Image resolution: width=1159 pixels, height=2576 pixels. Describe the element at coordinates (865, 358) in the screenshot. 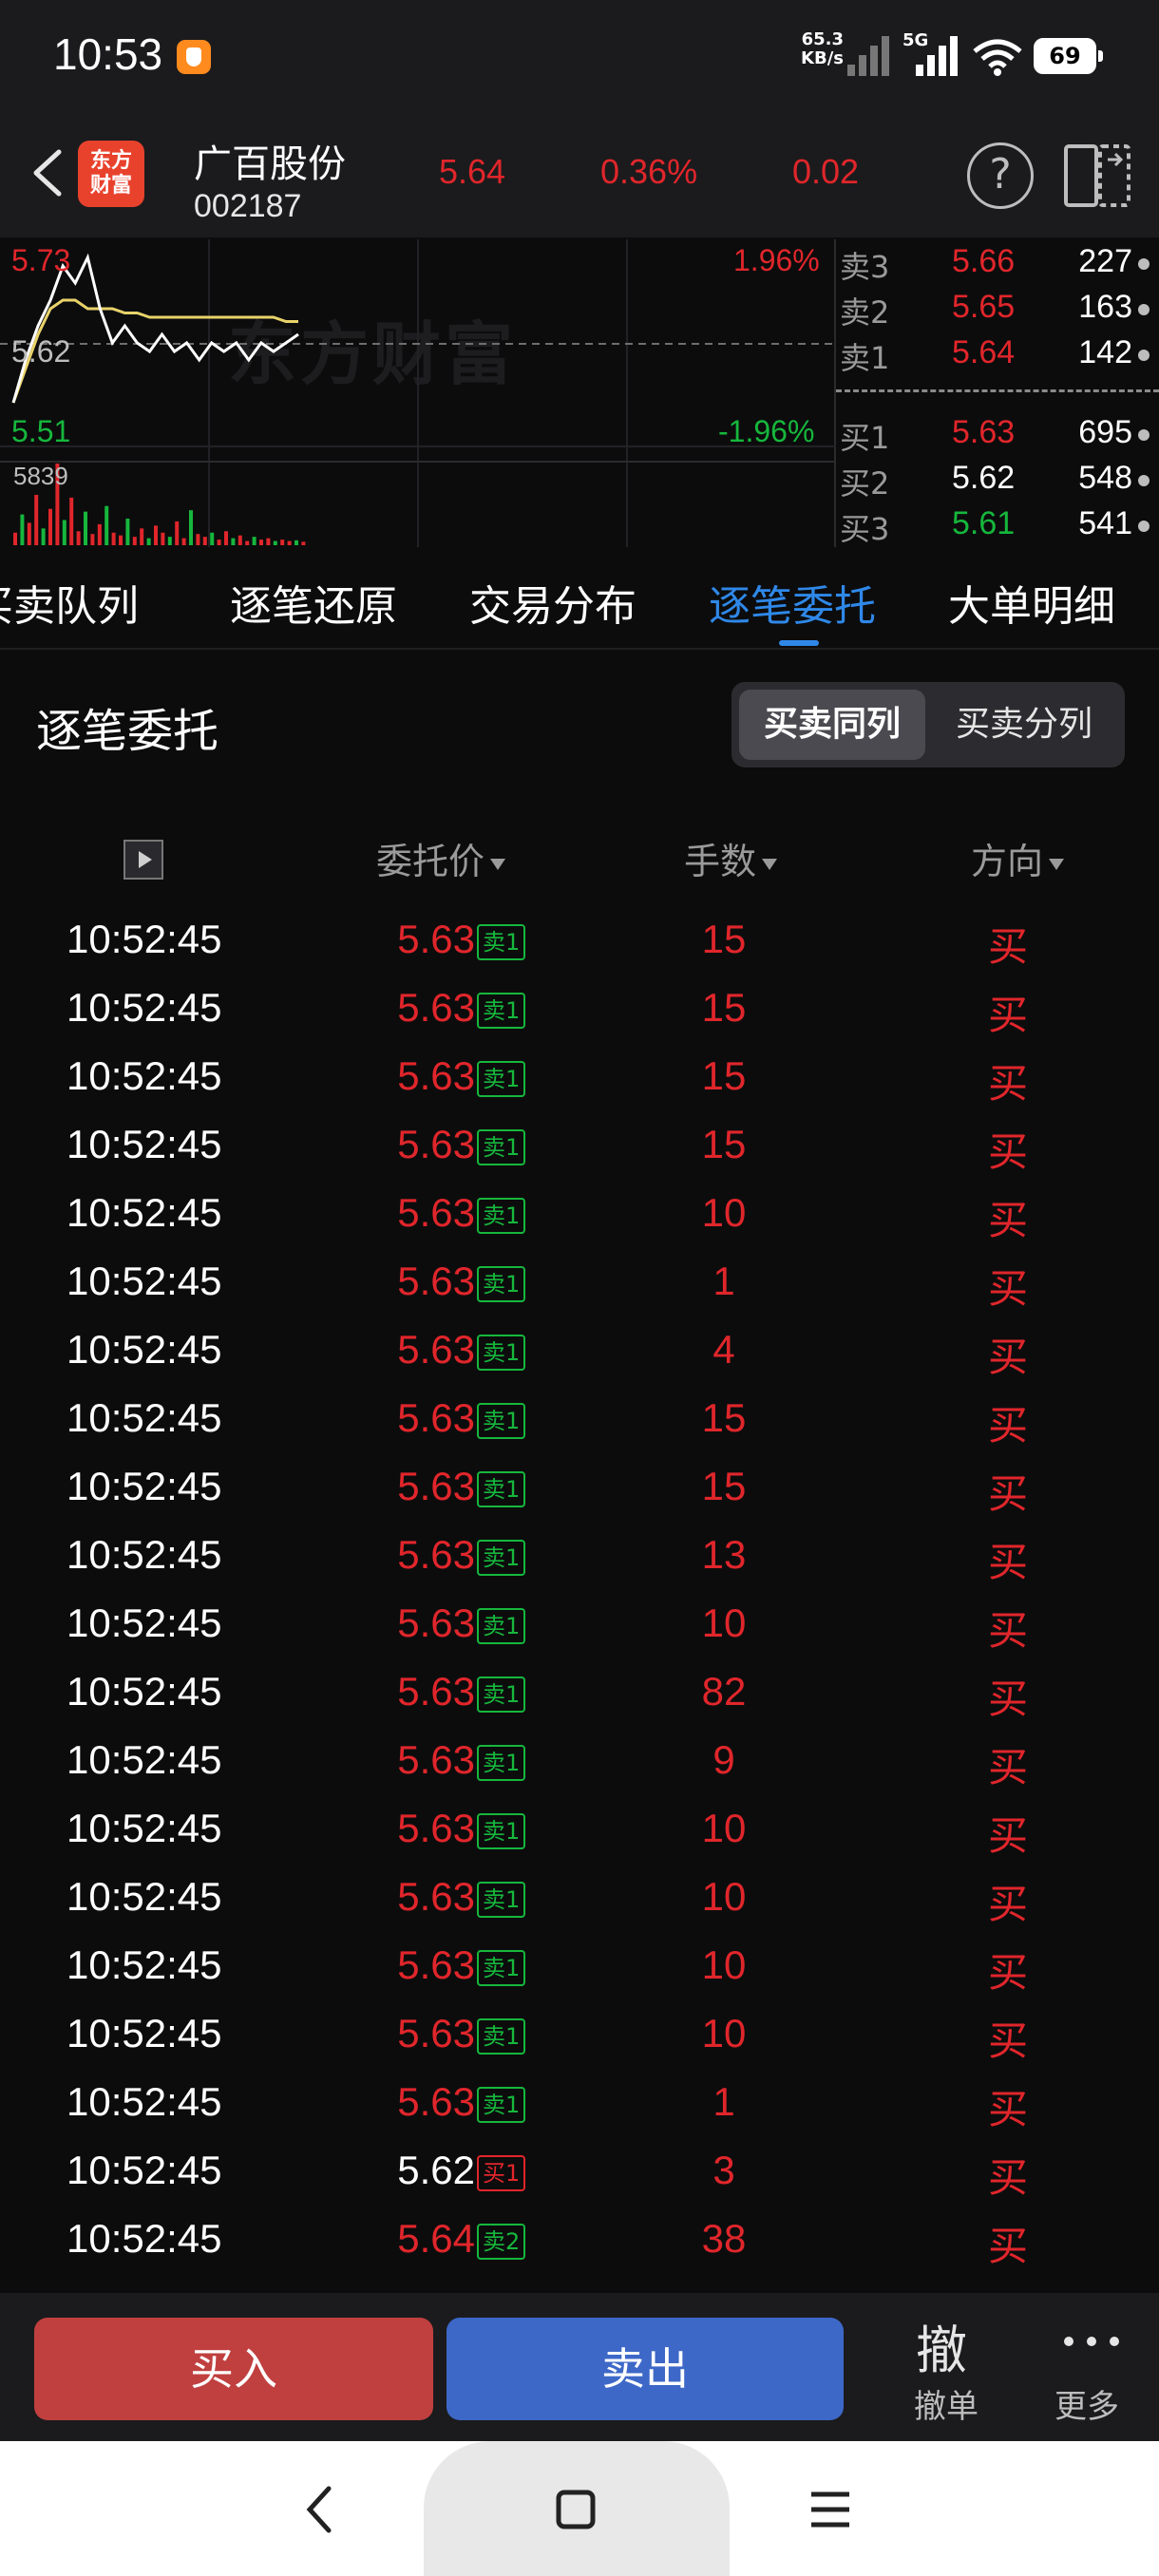

I see `ask-label: 卖1` at that location.